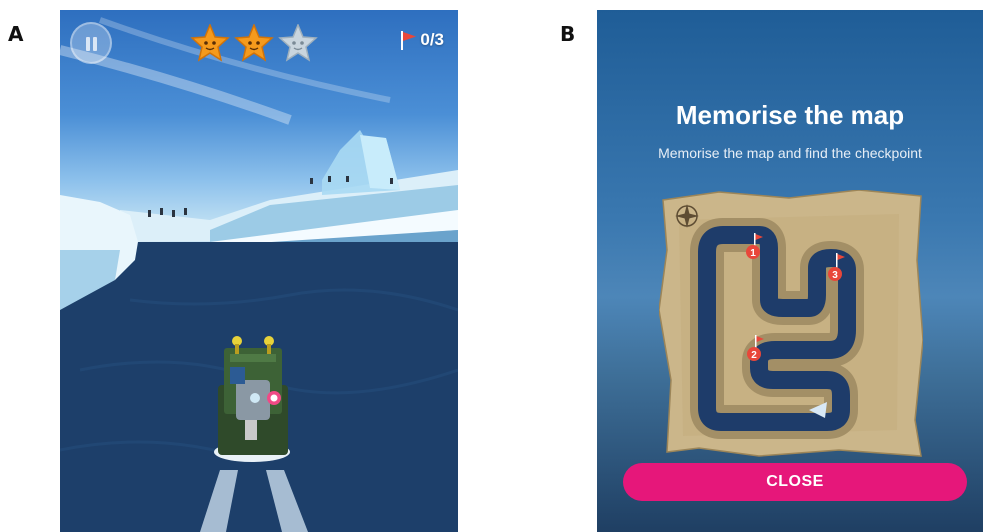 The image size is (983, 532). What do you see at coordinates (409, 40) in the screenshot?
I see `flag-icon` at bounding box center [409, 40].